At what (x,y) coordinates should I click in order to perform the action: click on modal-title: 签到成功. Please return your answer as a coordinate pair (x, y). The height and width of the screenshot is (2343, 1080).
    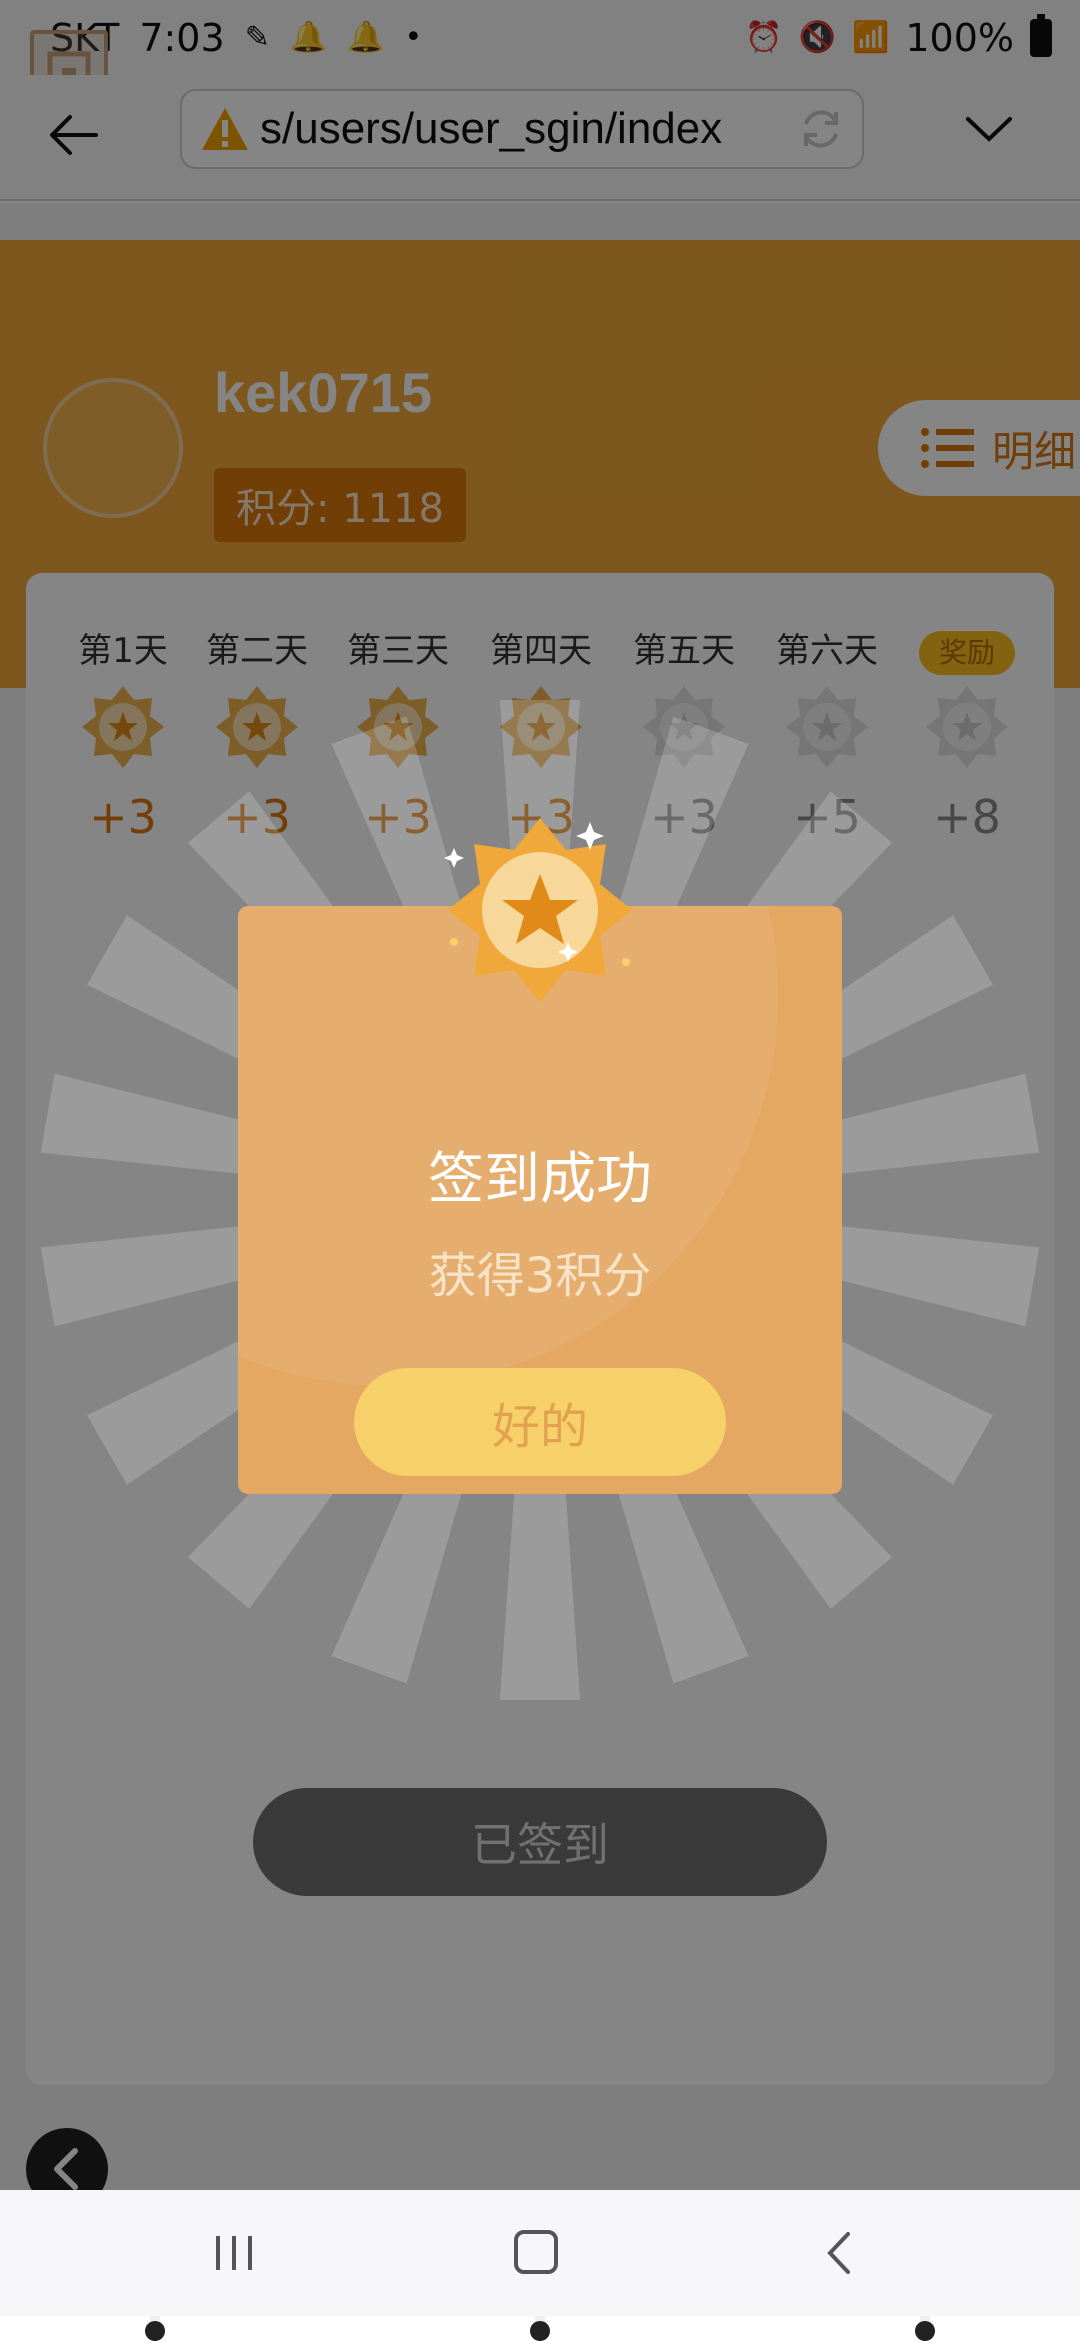
    Looking at the image, I should click on (540, 1179).